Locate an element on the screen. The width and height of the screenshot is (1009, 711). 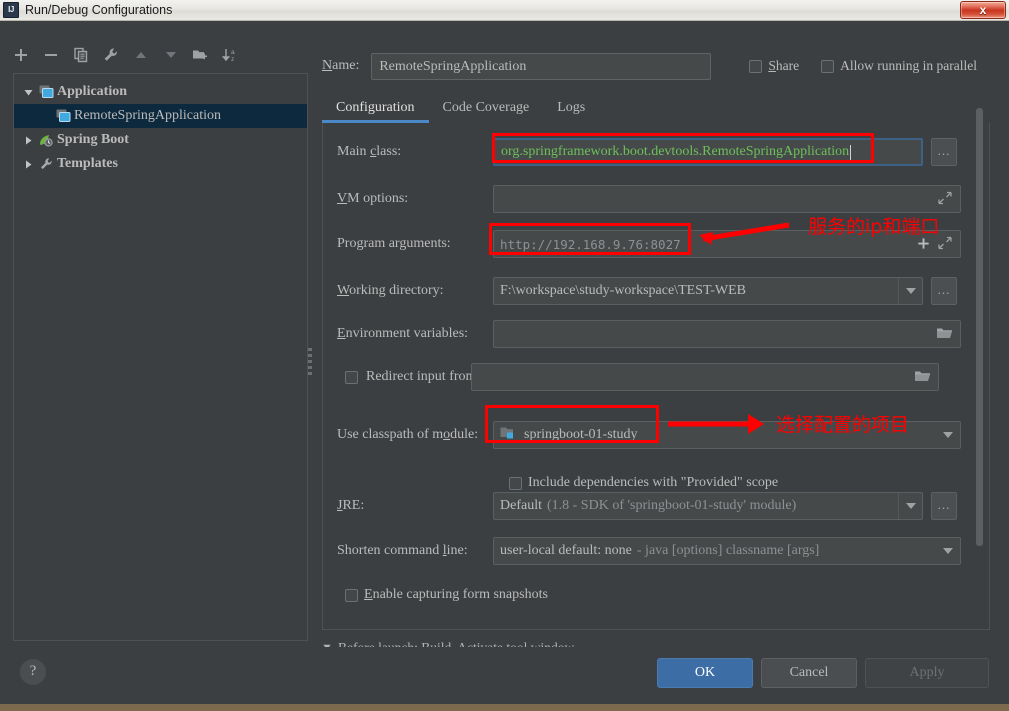
spring-boot-icon is located at coordinates (46, 140).